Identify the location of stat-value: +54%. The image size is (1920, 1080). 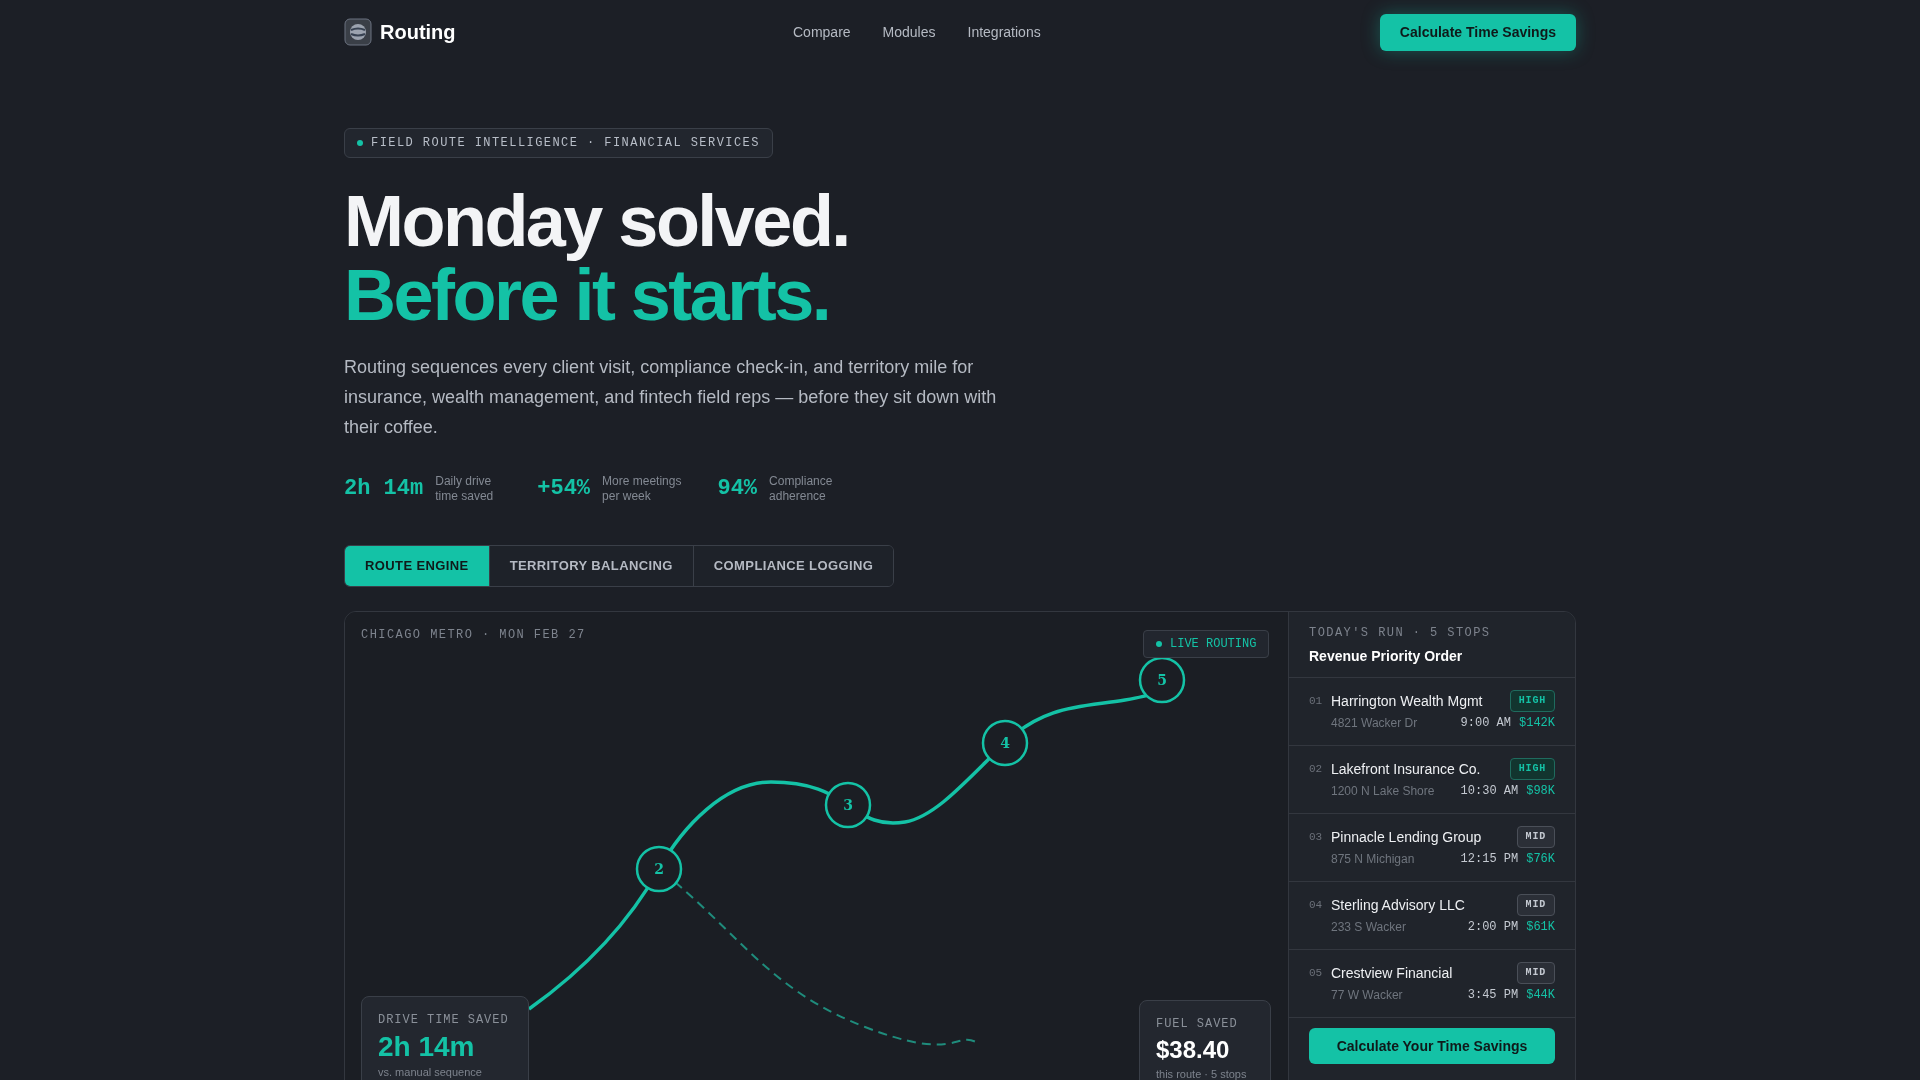
(564, 489).